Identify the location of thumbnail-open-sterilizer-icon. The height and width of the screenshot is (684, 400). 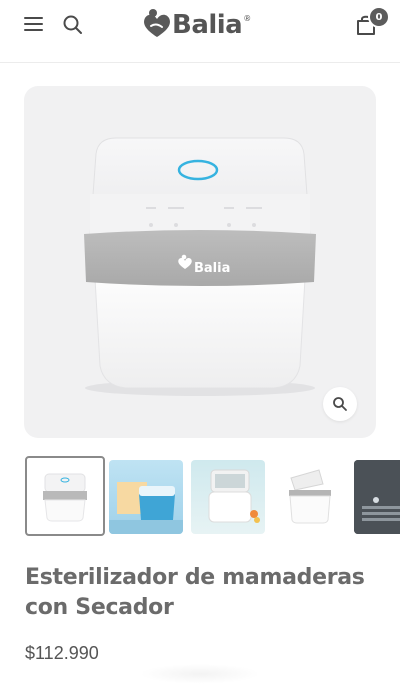
(234, 496).